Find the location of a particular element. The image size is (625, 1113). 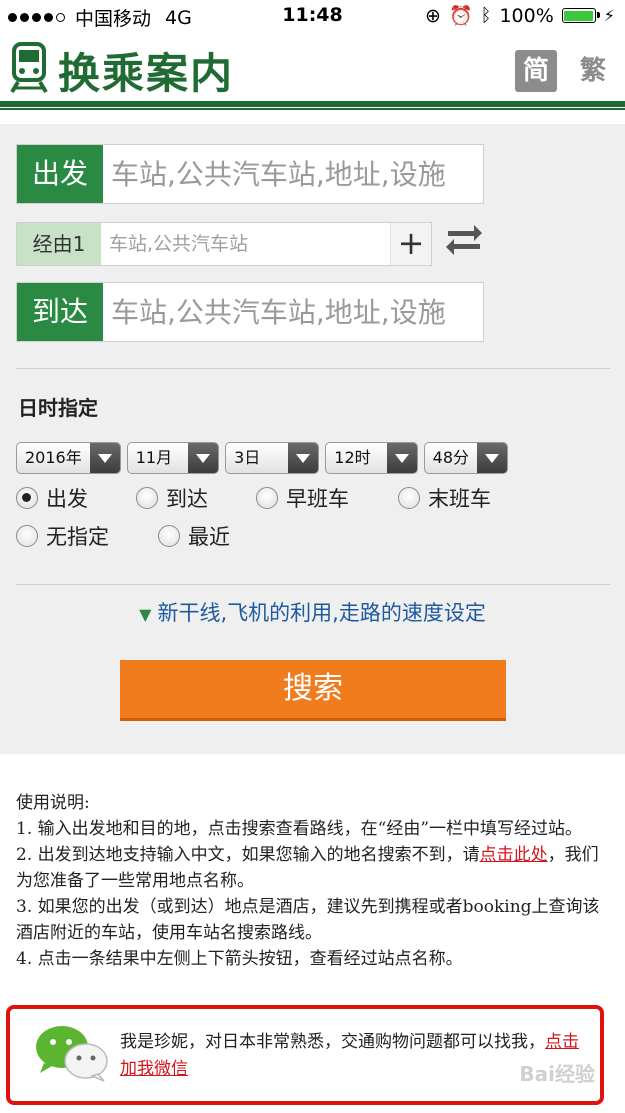

arrival-field: 到达 is located at coordinates (250, 312).